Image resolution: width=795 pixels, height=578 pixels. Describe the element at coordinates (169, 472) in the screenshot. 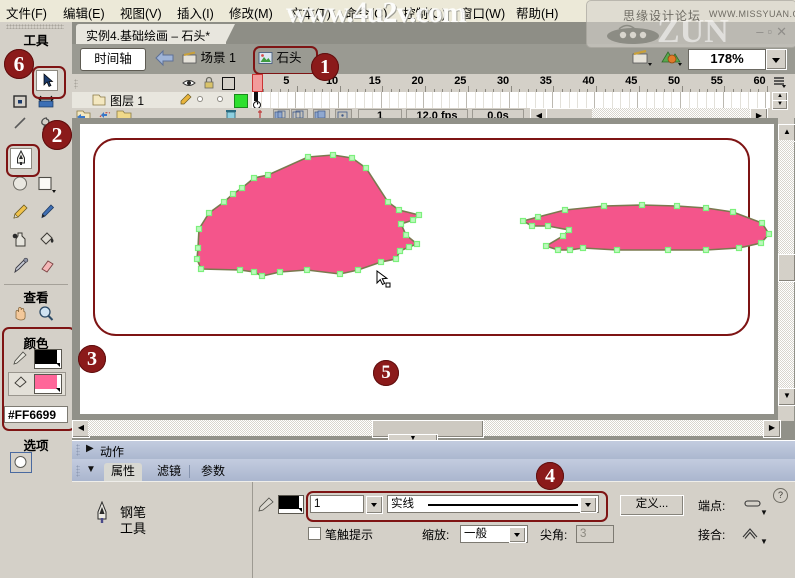

I see `tab-filters: 滤镜` at that location.